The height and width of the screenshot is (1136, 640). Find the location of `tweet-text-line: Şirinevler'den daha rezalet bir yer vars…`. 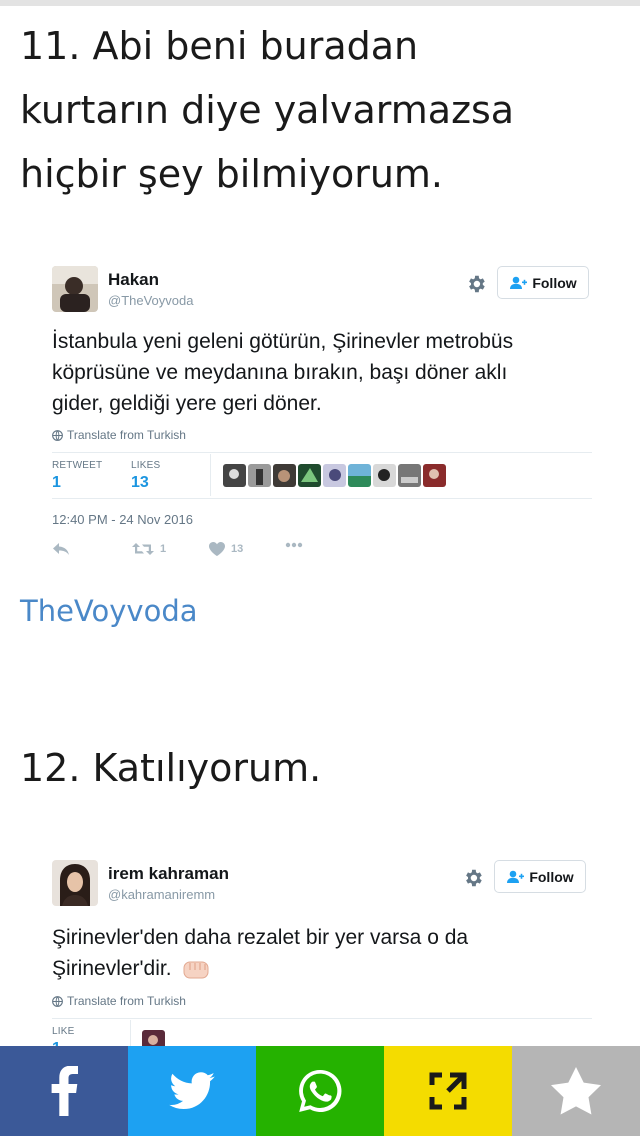

tweet-text-line: Şirinevler'den daha rezalet bir yer vars… is located at coordinates (260, 937).